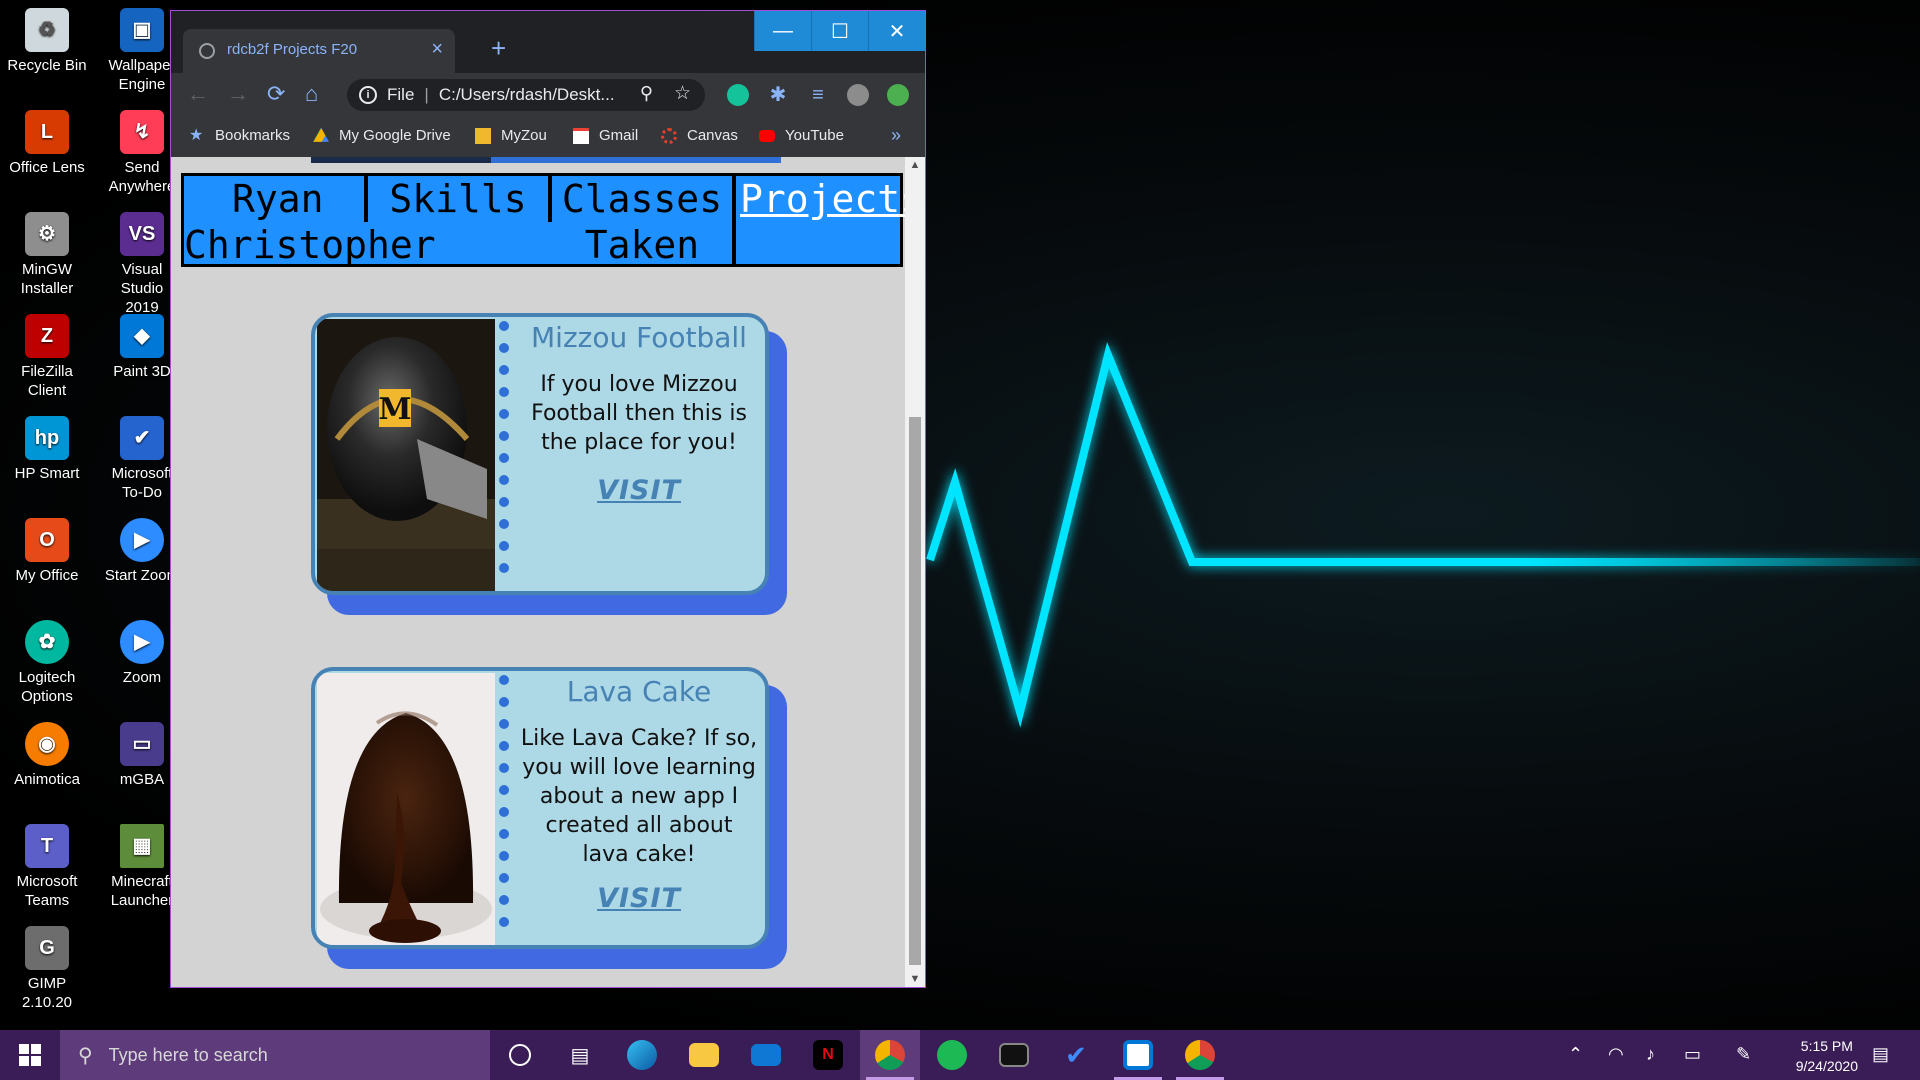 The width and height of the screenshot is (1920, 1080). I want to click on close-window-button: ✕, so click(896, 31).